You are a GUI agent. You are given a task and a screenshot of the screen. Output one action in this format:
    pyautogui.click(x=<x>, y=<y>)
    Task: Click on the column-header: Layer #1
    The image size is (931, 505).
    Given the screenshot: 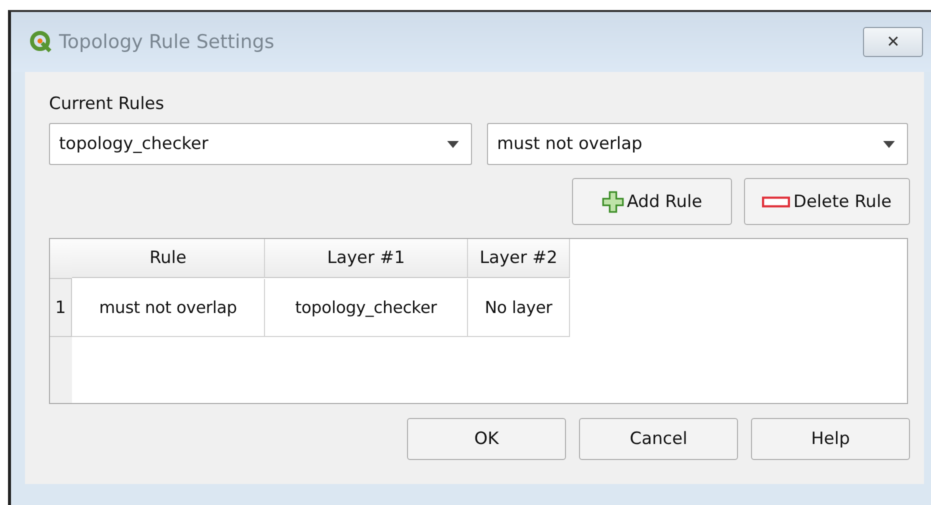 What is the action you would take?
    pyautogui.click(x=366, y=258)
    